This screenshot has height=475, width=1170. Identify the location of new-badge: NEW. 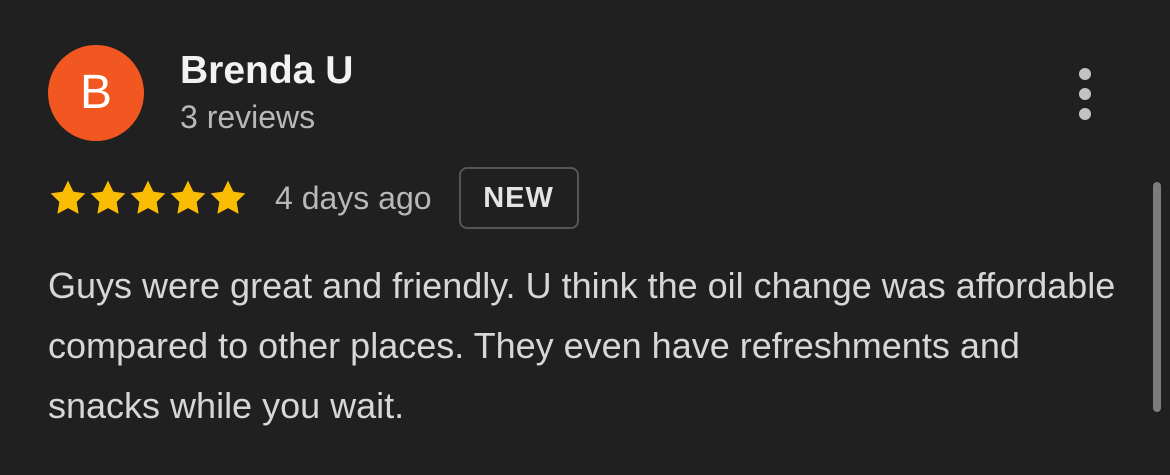
(518, 198).